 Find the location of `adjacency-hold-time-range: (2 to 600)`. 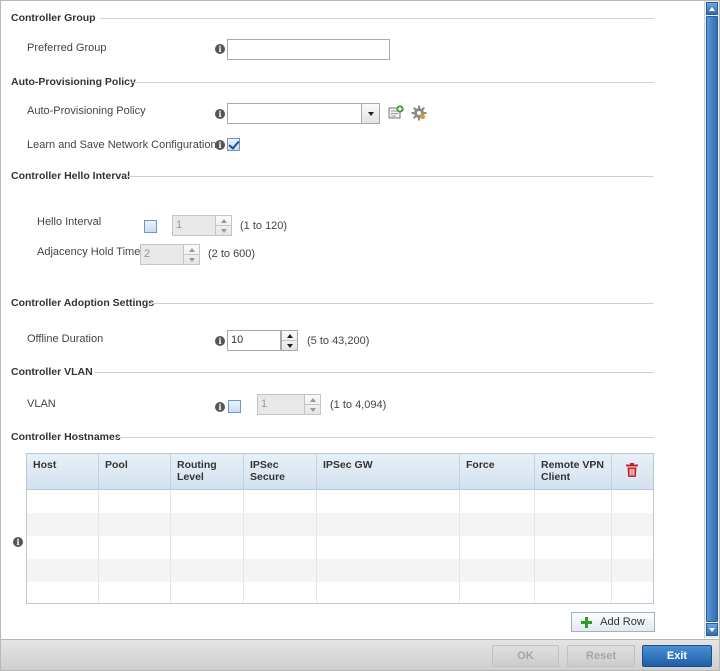

adjacency-hold-time-range: (2 to 600) is located at coordinates (232, 254).